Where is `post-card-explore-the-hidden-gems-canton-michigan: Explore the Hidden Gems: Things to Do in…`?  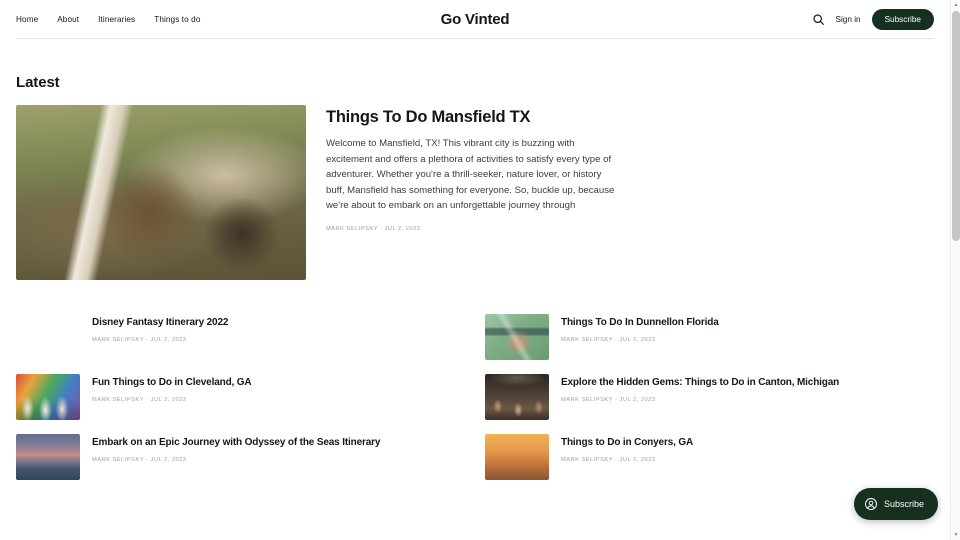
post-card-explore-the-hidden-gems-canton-michigan: Explore the Hidden Gems: Things to Do in… is located at coordinates (709, 397).